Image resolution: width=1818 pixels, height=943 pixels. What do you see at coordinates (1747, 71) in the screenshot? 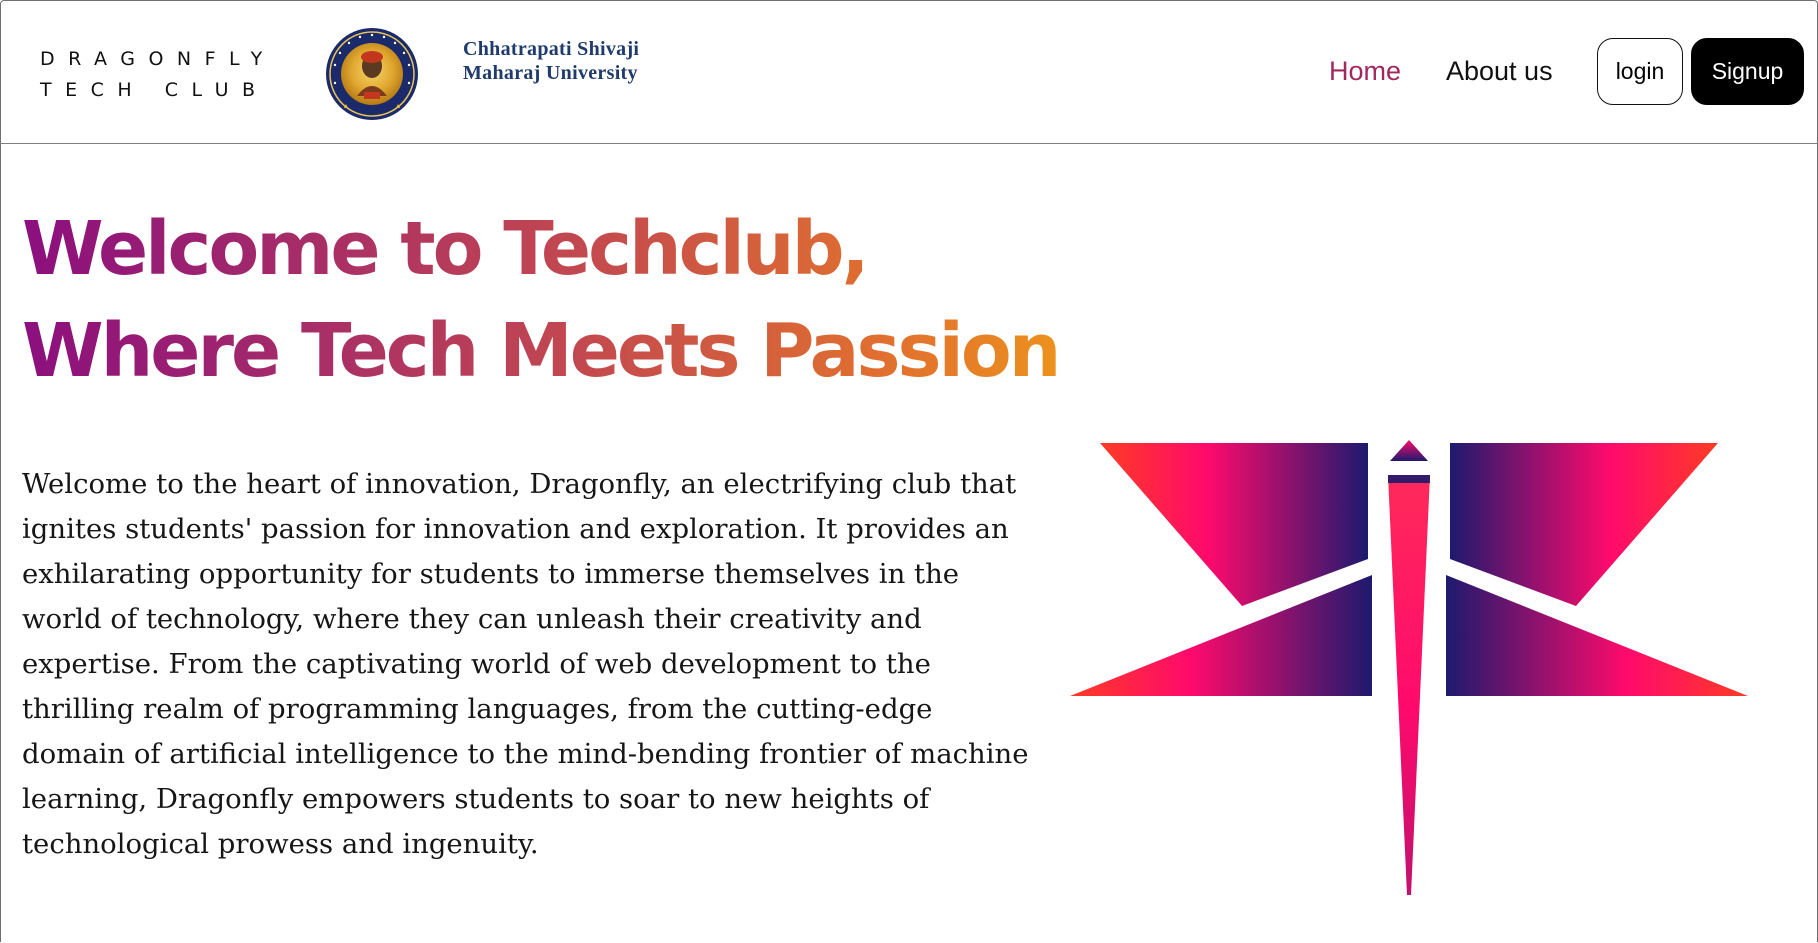
I see `signup-button: Signup` at bounding box center [1747, 71].